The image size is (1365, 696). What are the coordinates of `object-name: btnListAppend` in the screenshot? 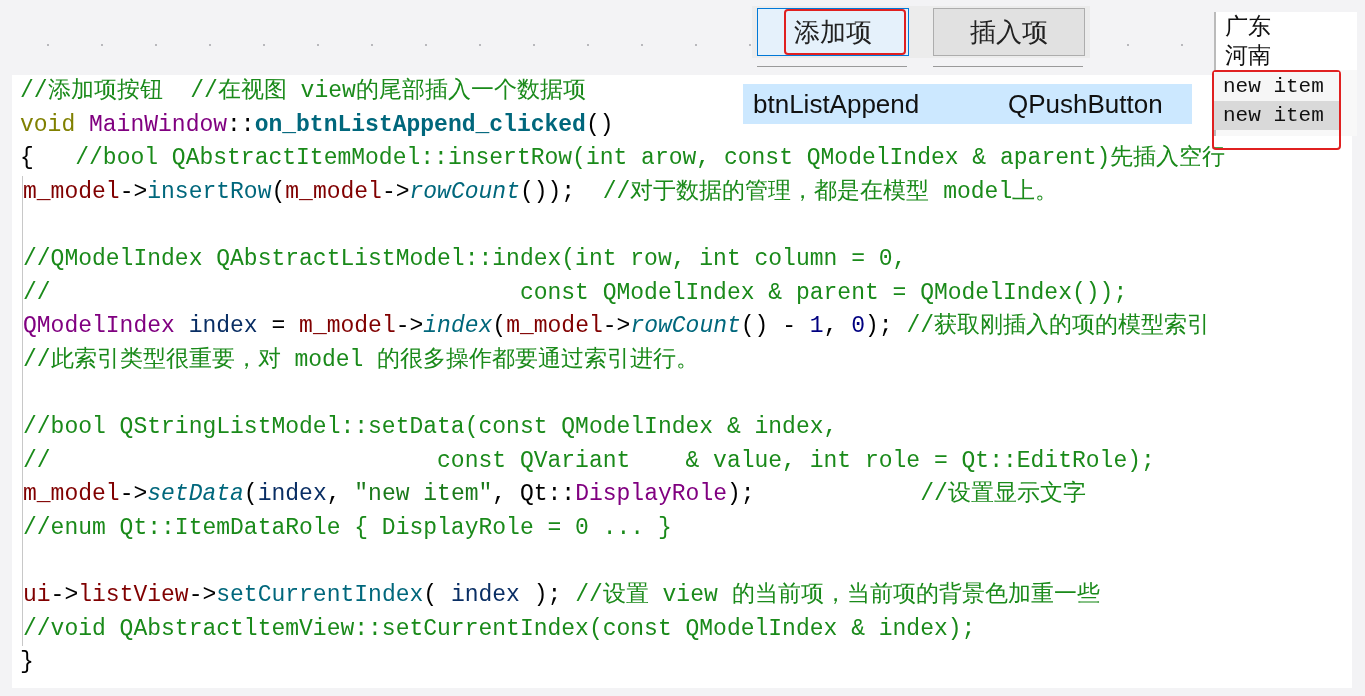 It's located at (837, 104).